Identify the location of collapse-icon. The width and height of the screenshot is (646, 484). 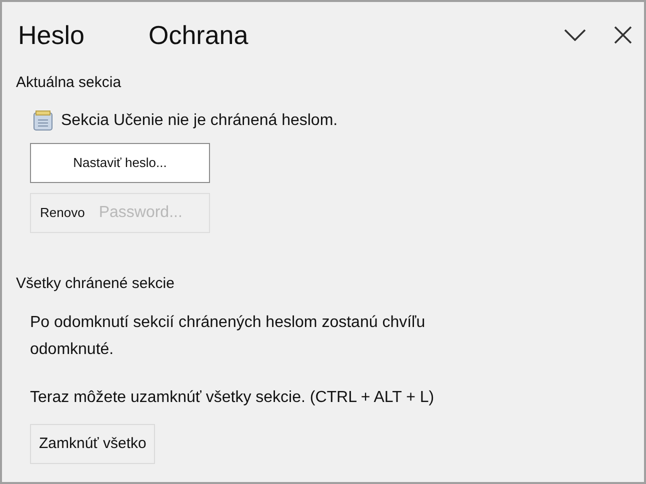
(575, 35).